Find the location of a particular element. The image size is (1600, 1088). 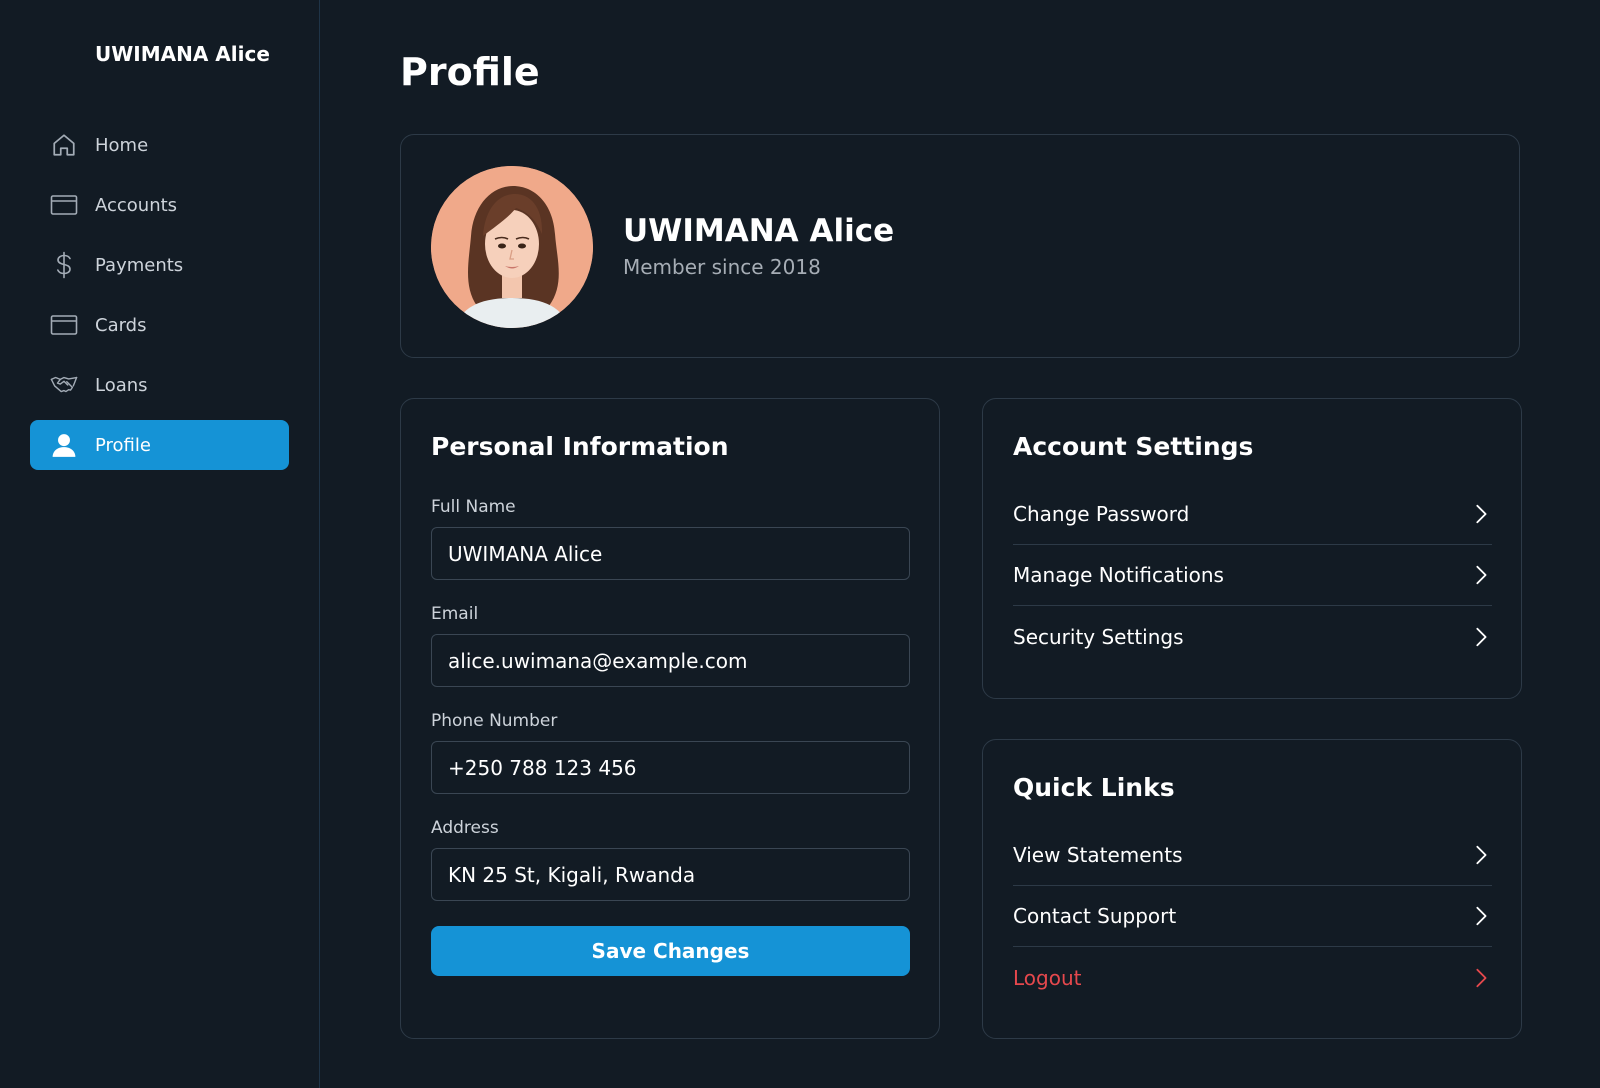

user-icon is located at coordinates (64, 445).